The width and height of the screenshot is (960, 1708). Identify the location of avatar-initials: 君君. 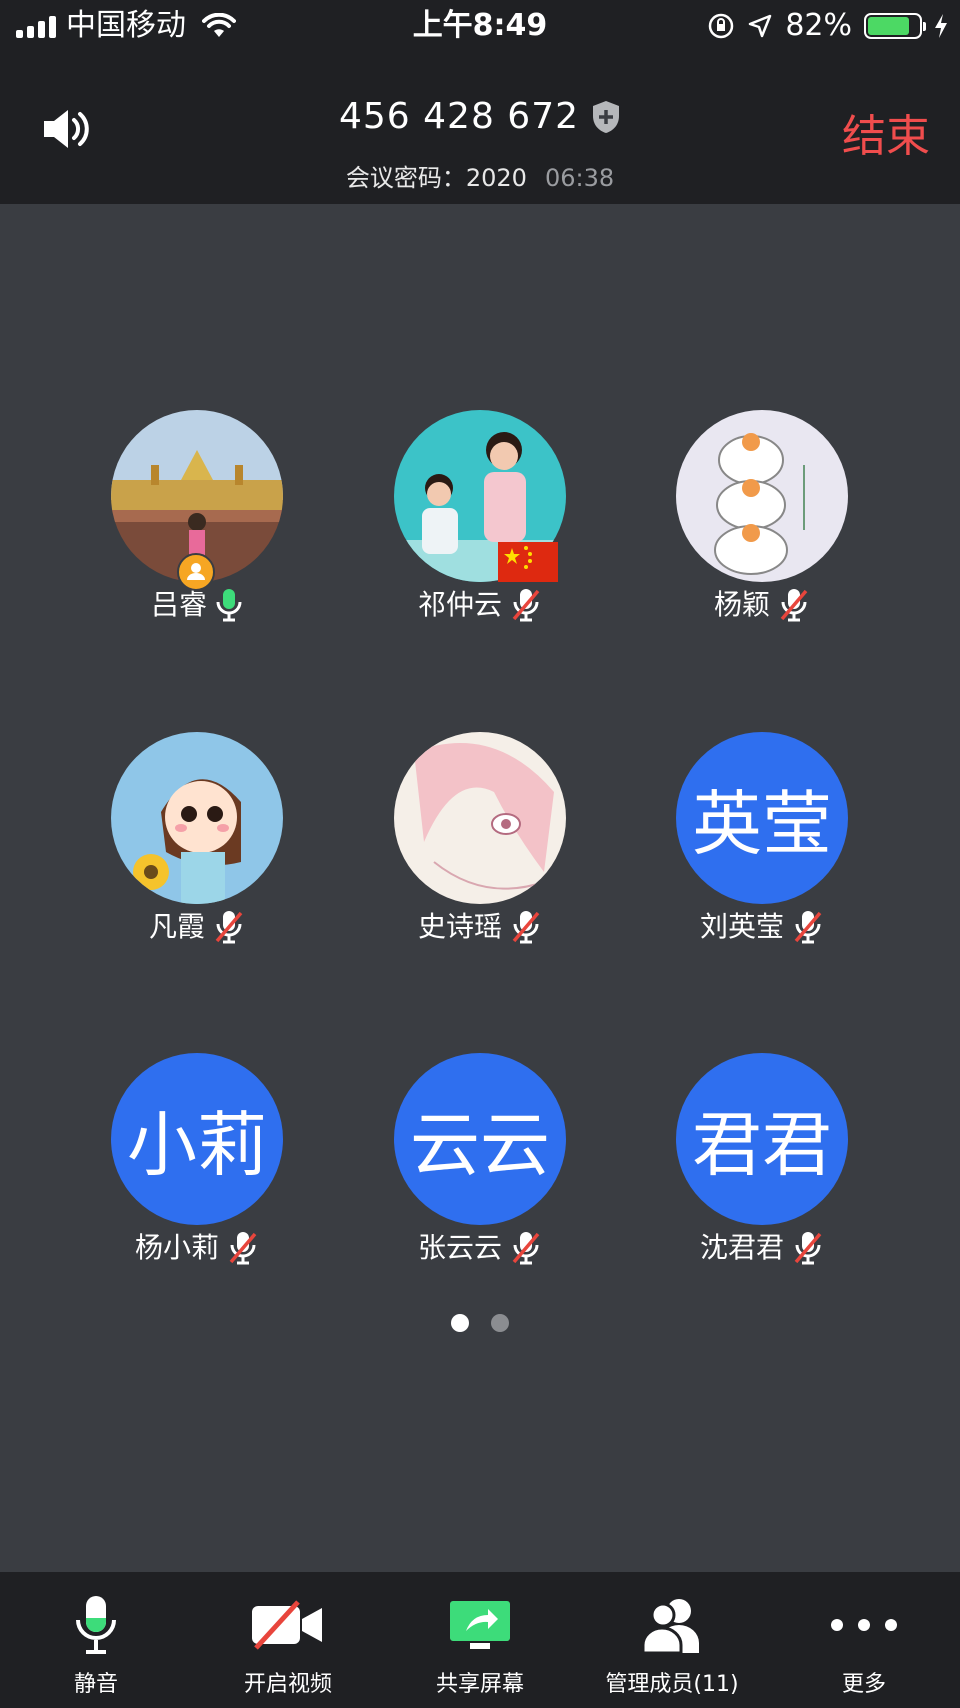
(762, 1139).